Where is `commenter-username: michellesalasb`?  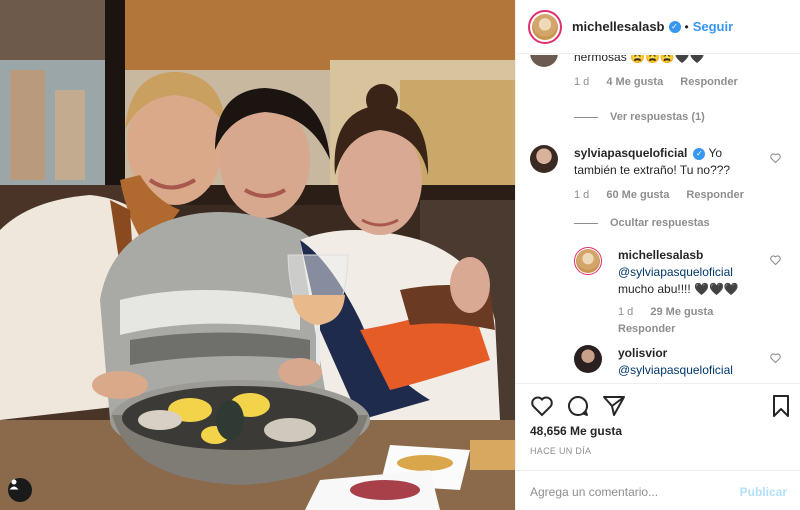 commenter-username: michellesalasb is located at coordinates (660, 255).